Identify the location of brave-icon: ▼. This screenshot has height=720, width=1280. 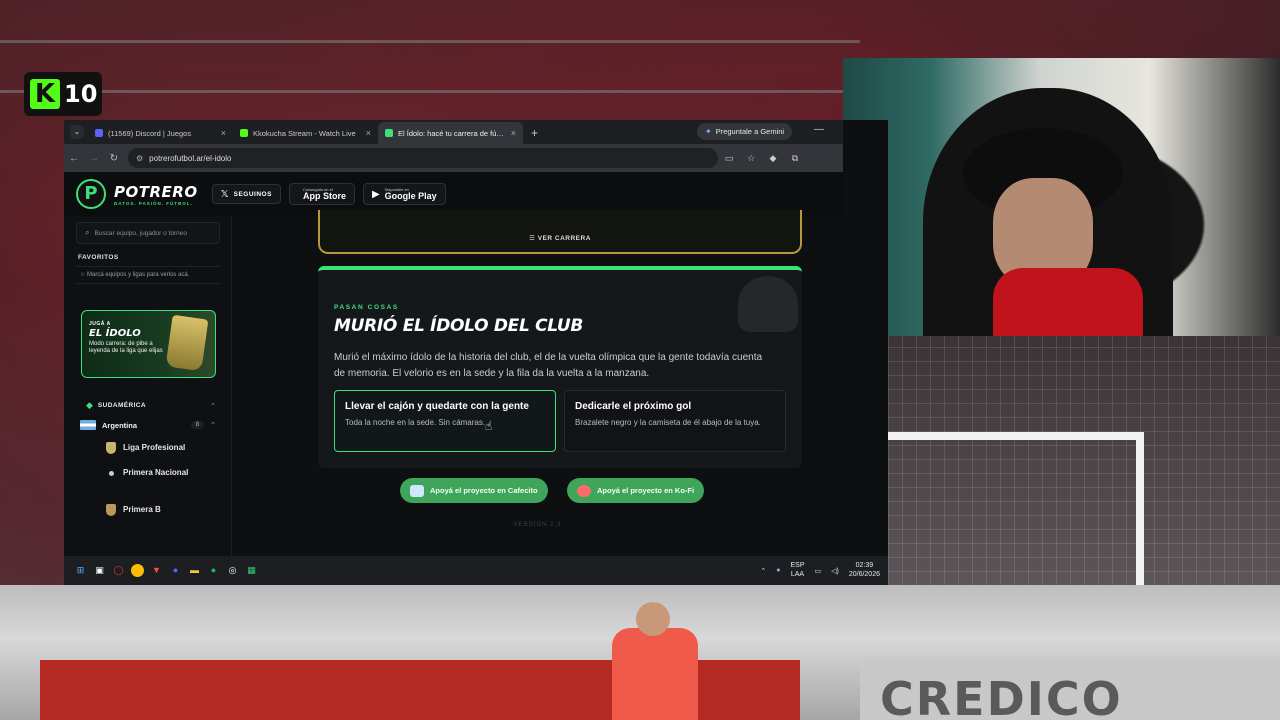
(156, 570).